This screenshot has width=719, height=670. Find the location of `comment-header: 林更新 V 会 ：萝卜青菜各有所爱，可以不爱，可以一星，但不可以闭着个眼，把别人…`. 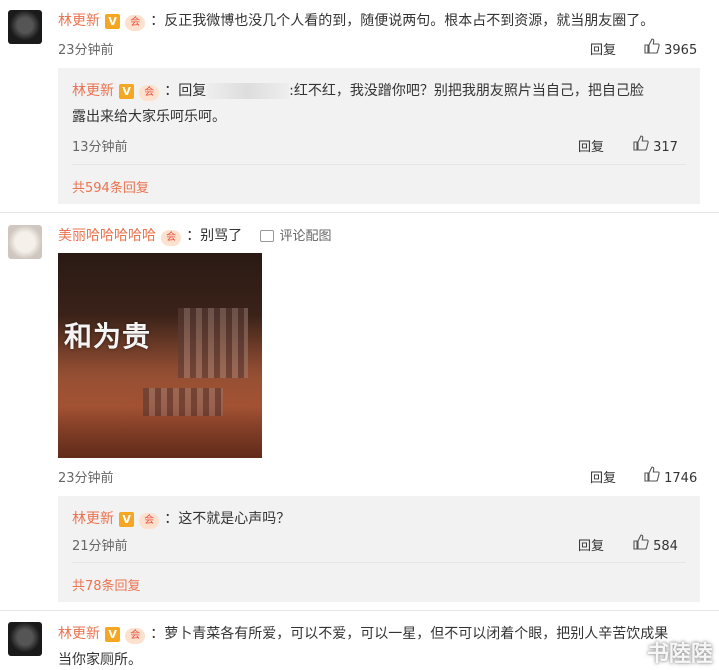

comment-header: 林更新 V 会 ：萝卜青菜各有所爱，可以不爱，可以一星，但不可以闭着个眼，把别人… is located at coordinates (363, 633).